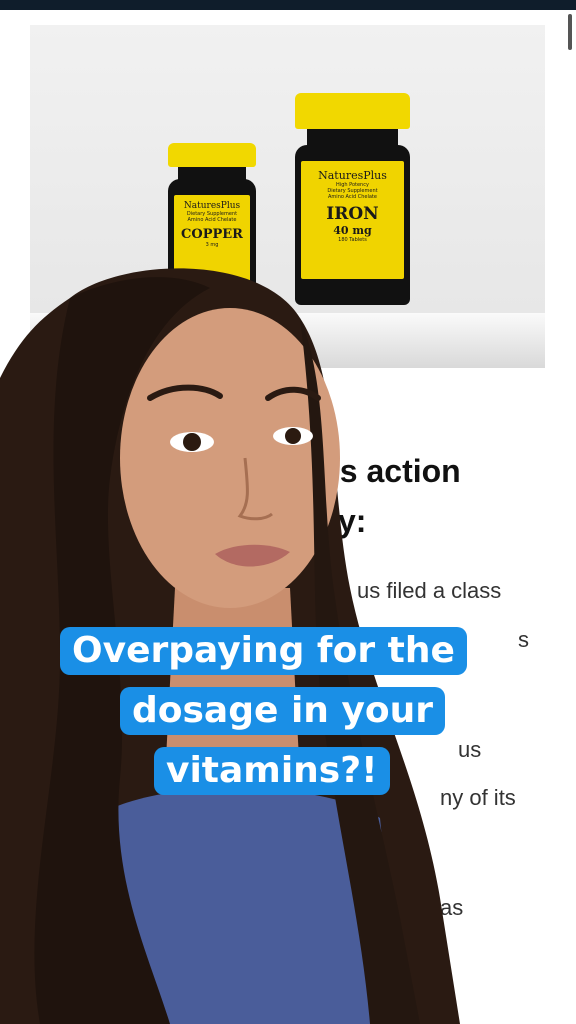  Describe the element at coordinates (352, 230) in the screenshot. I see `iron-dose: 40 mg` at that location.